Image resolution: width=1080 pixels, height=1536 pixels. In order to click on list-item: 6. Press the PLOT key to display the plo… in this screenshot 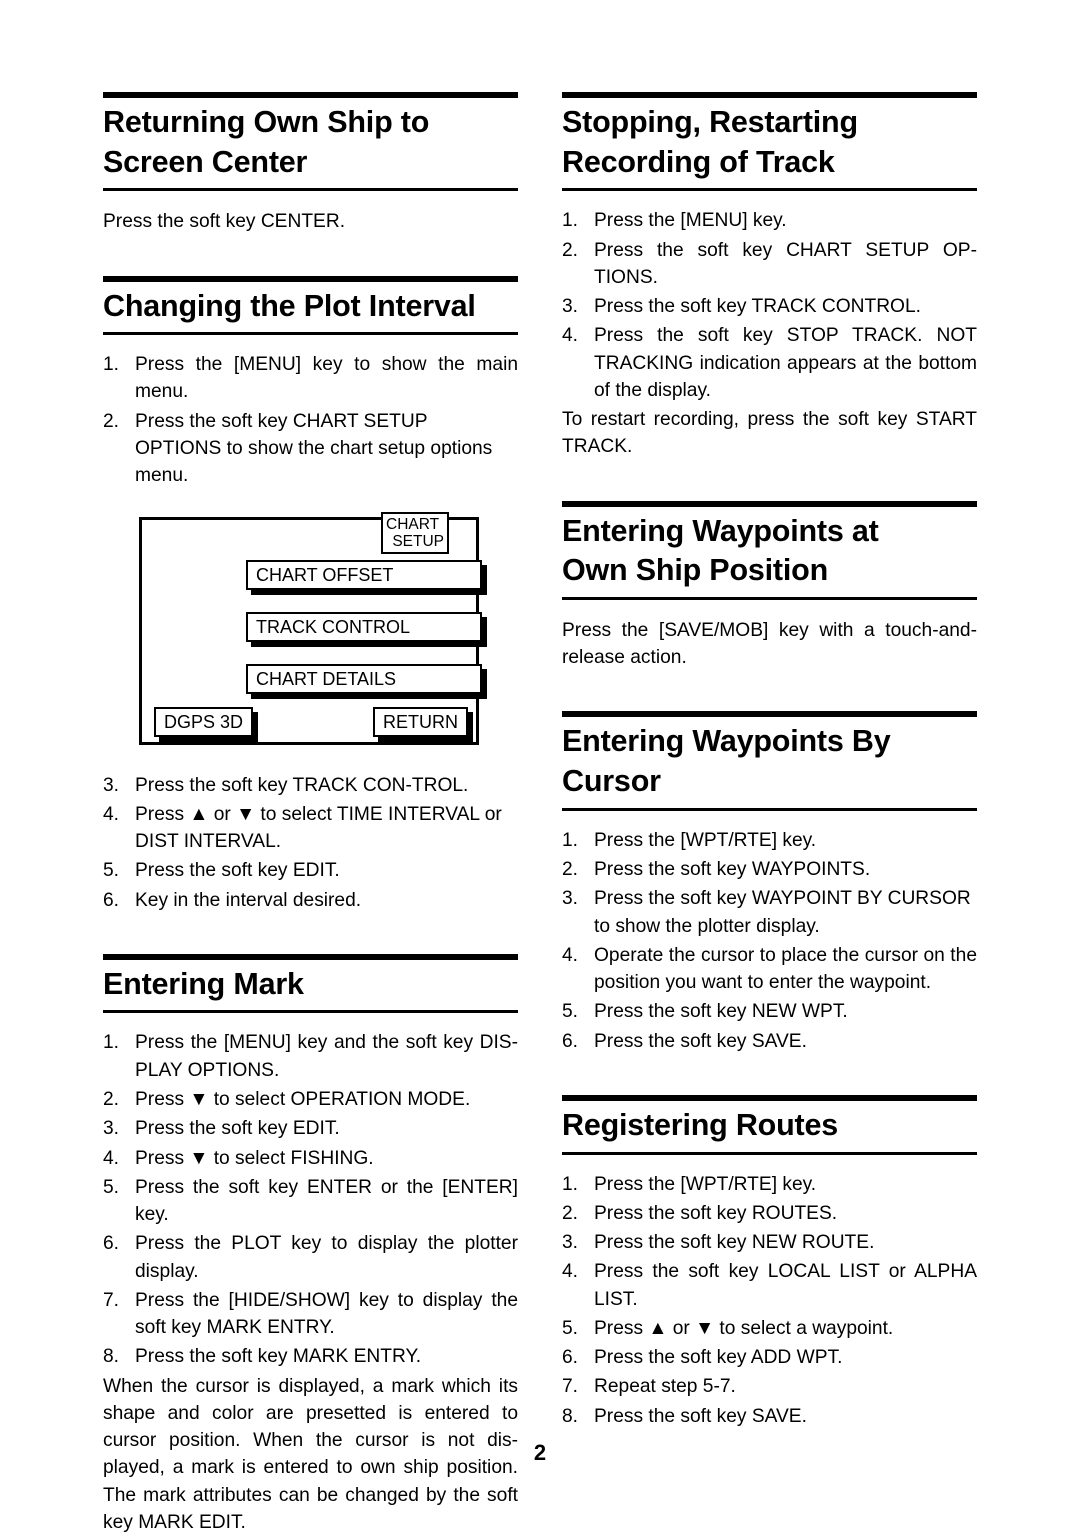, I will do `click(310, 1257)`.